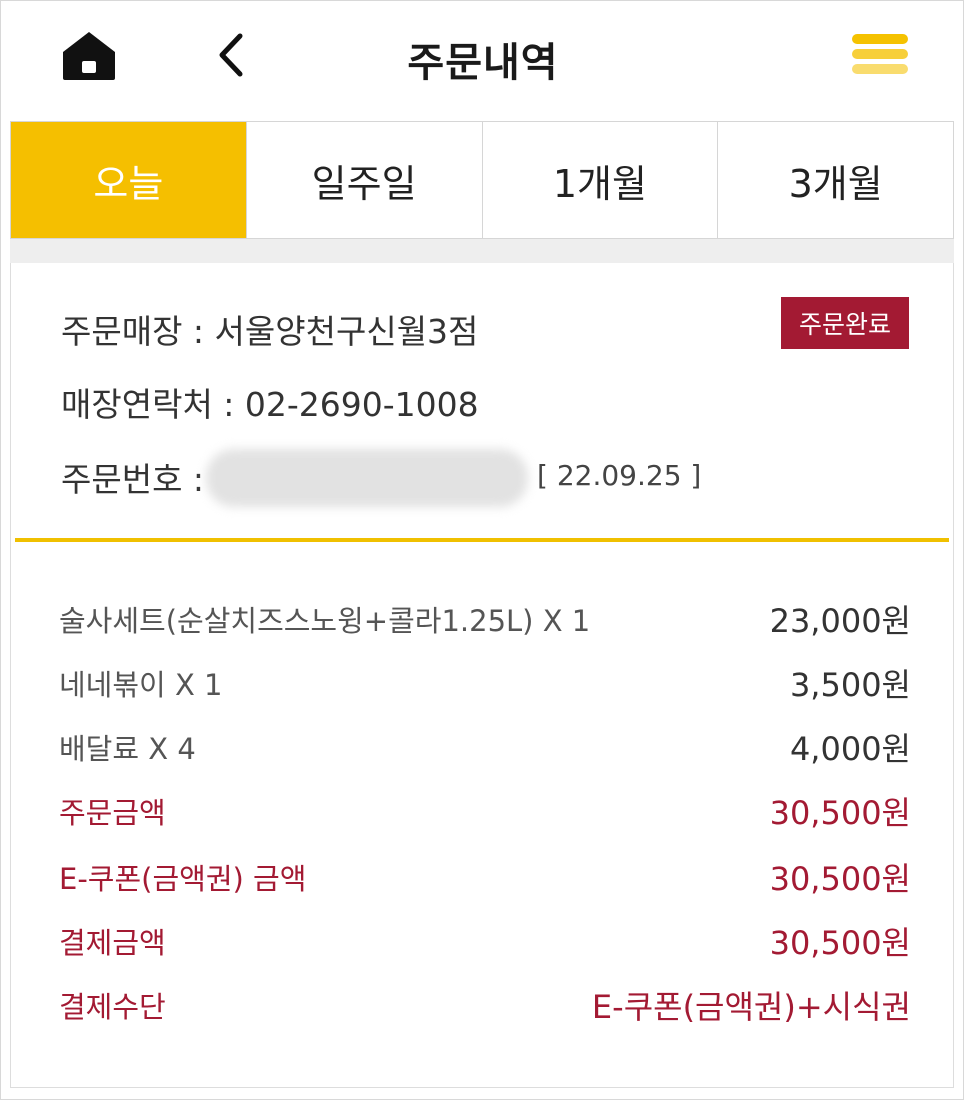  What do you see at coordinates (485, 811) in the screenshot?
I see `summary-order-total: 주문금액 30,500원` at bounding box center [485, 811].